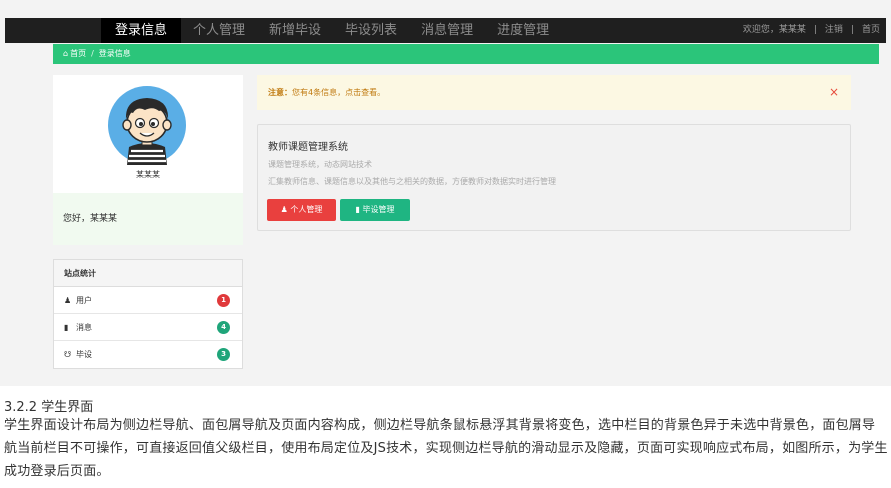 The height and width of the screenshot is (488, 891). Describe the element at coordinates (811, 30) in the screenshot. I see `user-links: 欢迎您，某某某 | 注销 | 首页` at that location.